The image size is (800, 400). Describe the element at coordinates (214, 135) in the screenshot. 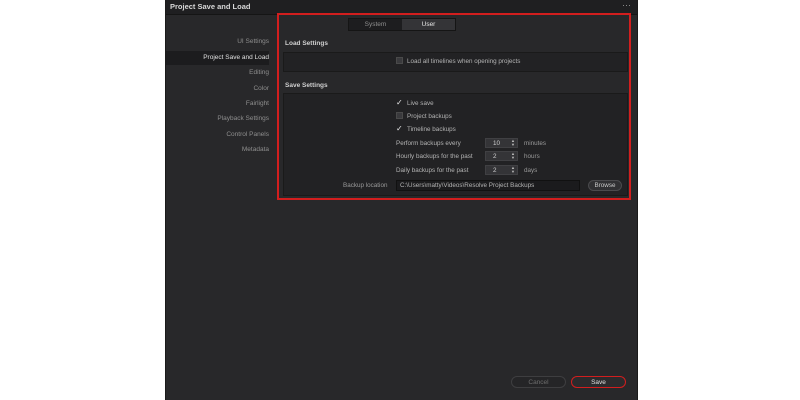

I see `sidebar-item-control-panels: Control Panels` at that location.